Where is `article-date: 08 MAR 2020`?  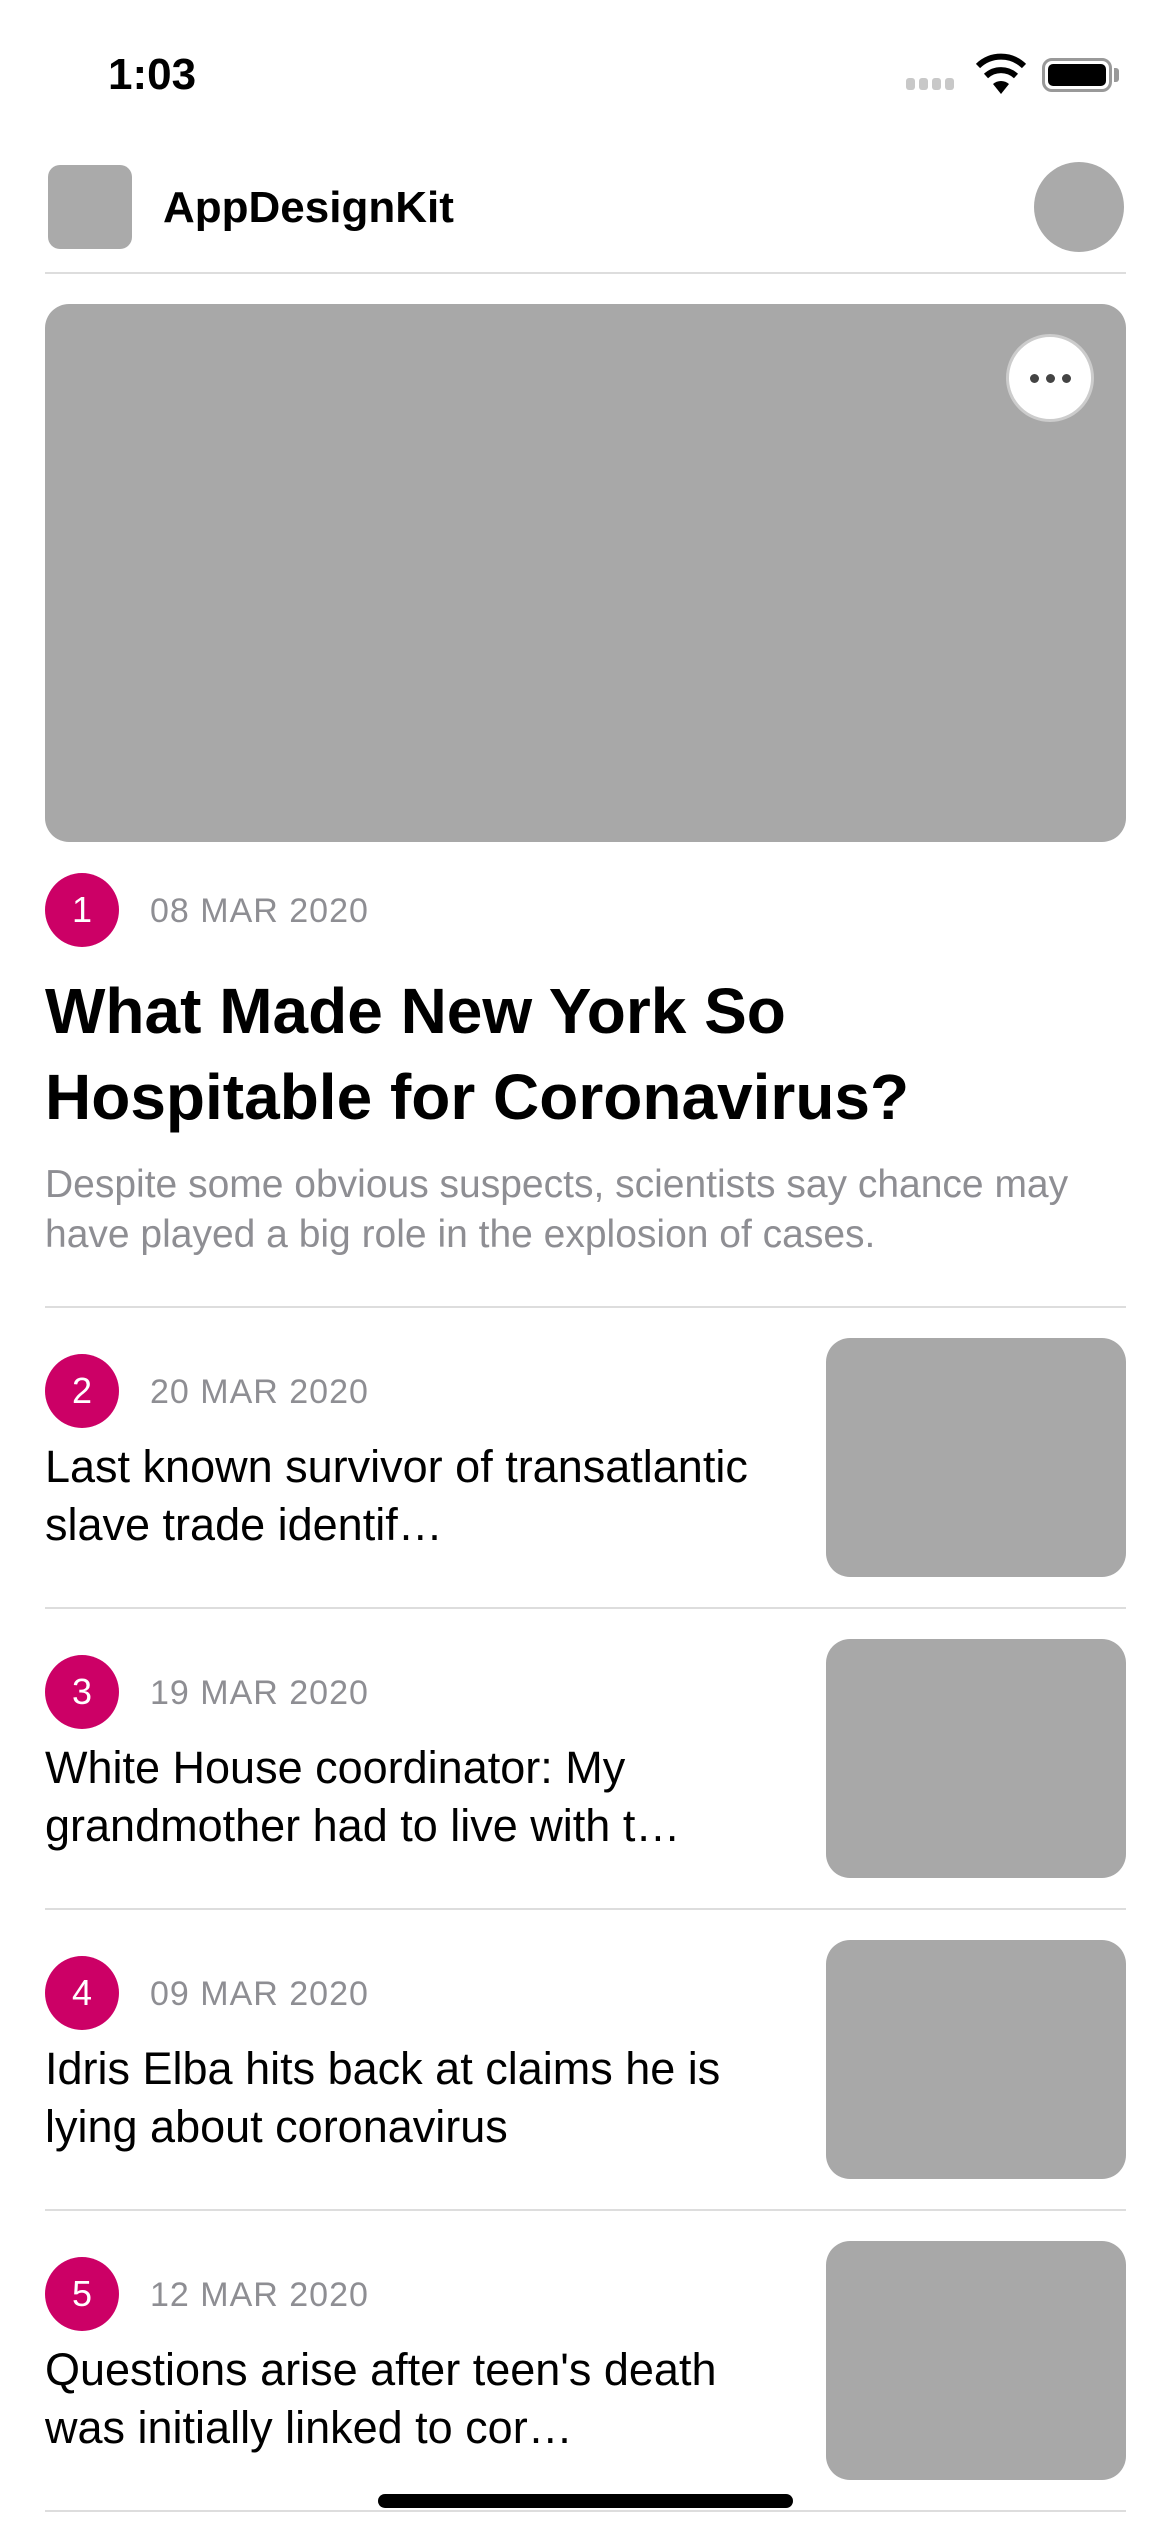 article-date: 08 MAR 2020 is located at coordinates (259, 911).